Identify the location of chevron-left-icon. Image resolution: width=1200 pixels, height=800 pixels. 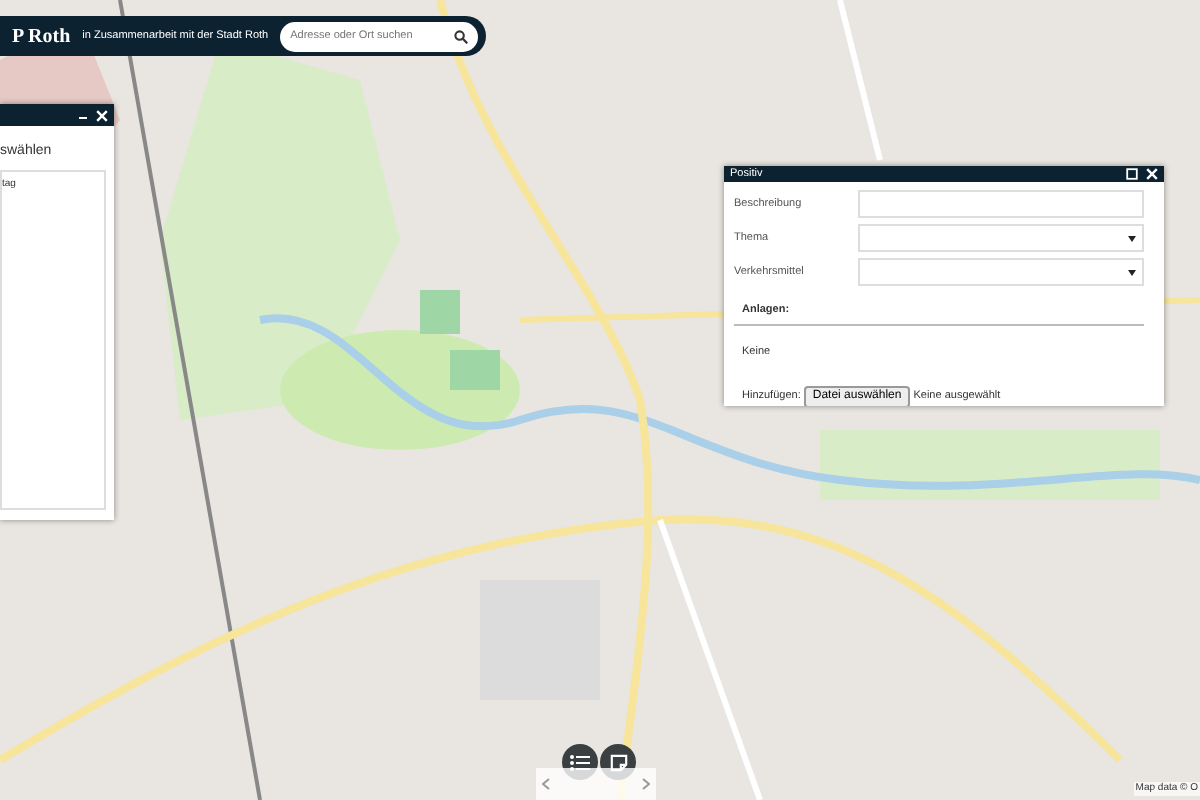
(546, 784).